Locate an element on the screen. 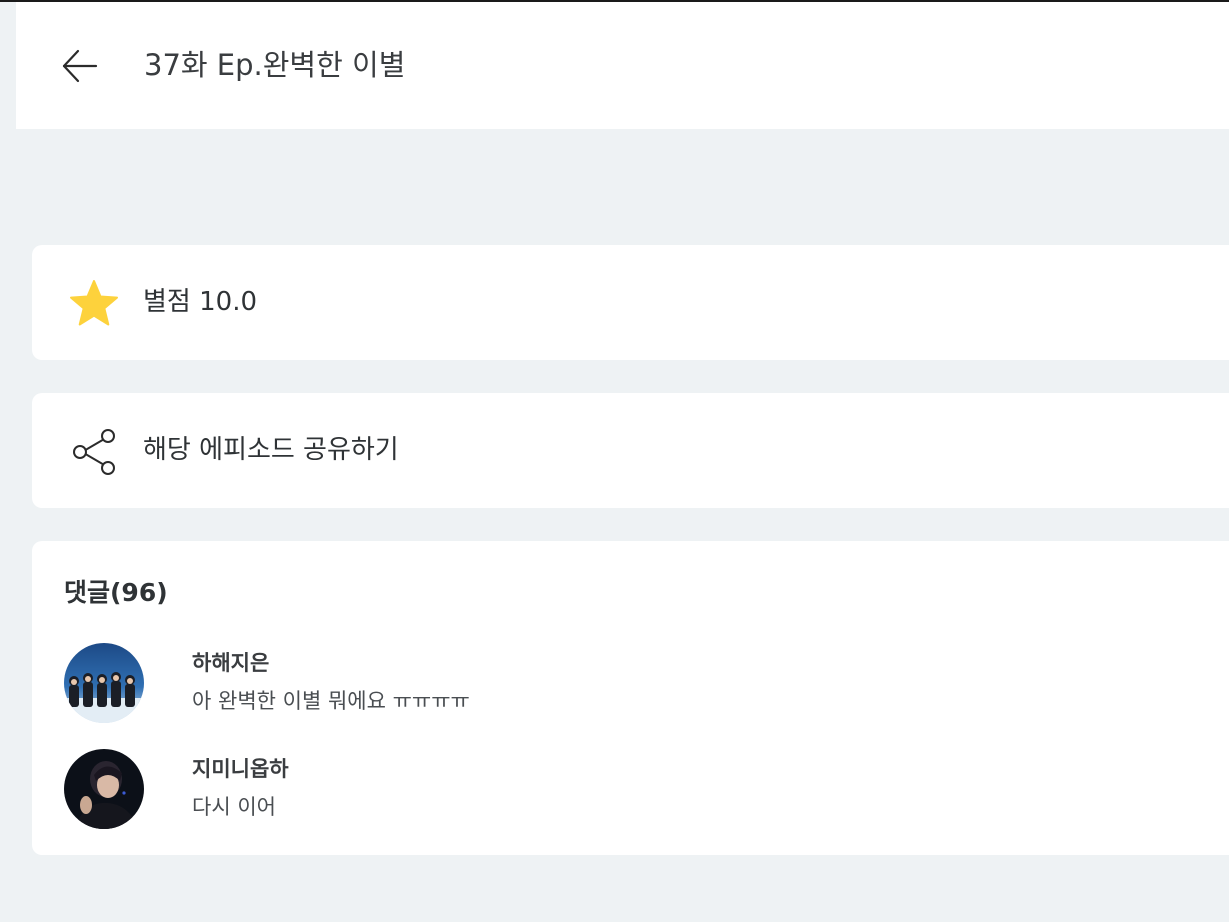 This screenshot has width=1229, height=922. comment-item: 하해지은 아 완벽한 이별 뭐에요 ㅠㅠㅠㅠ is located at coordinates (624, 685).